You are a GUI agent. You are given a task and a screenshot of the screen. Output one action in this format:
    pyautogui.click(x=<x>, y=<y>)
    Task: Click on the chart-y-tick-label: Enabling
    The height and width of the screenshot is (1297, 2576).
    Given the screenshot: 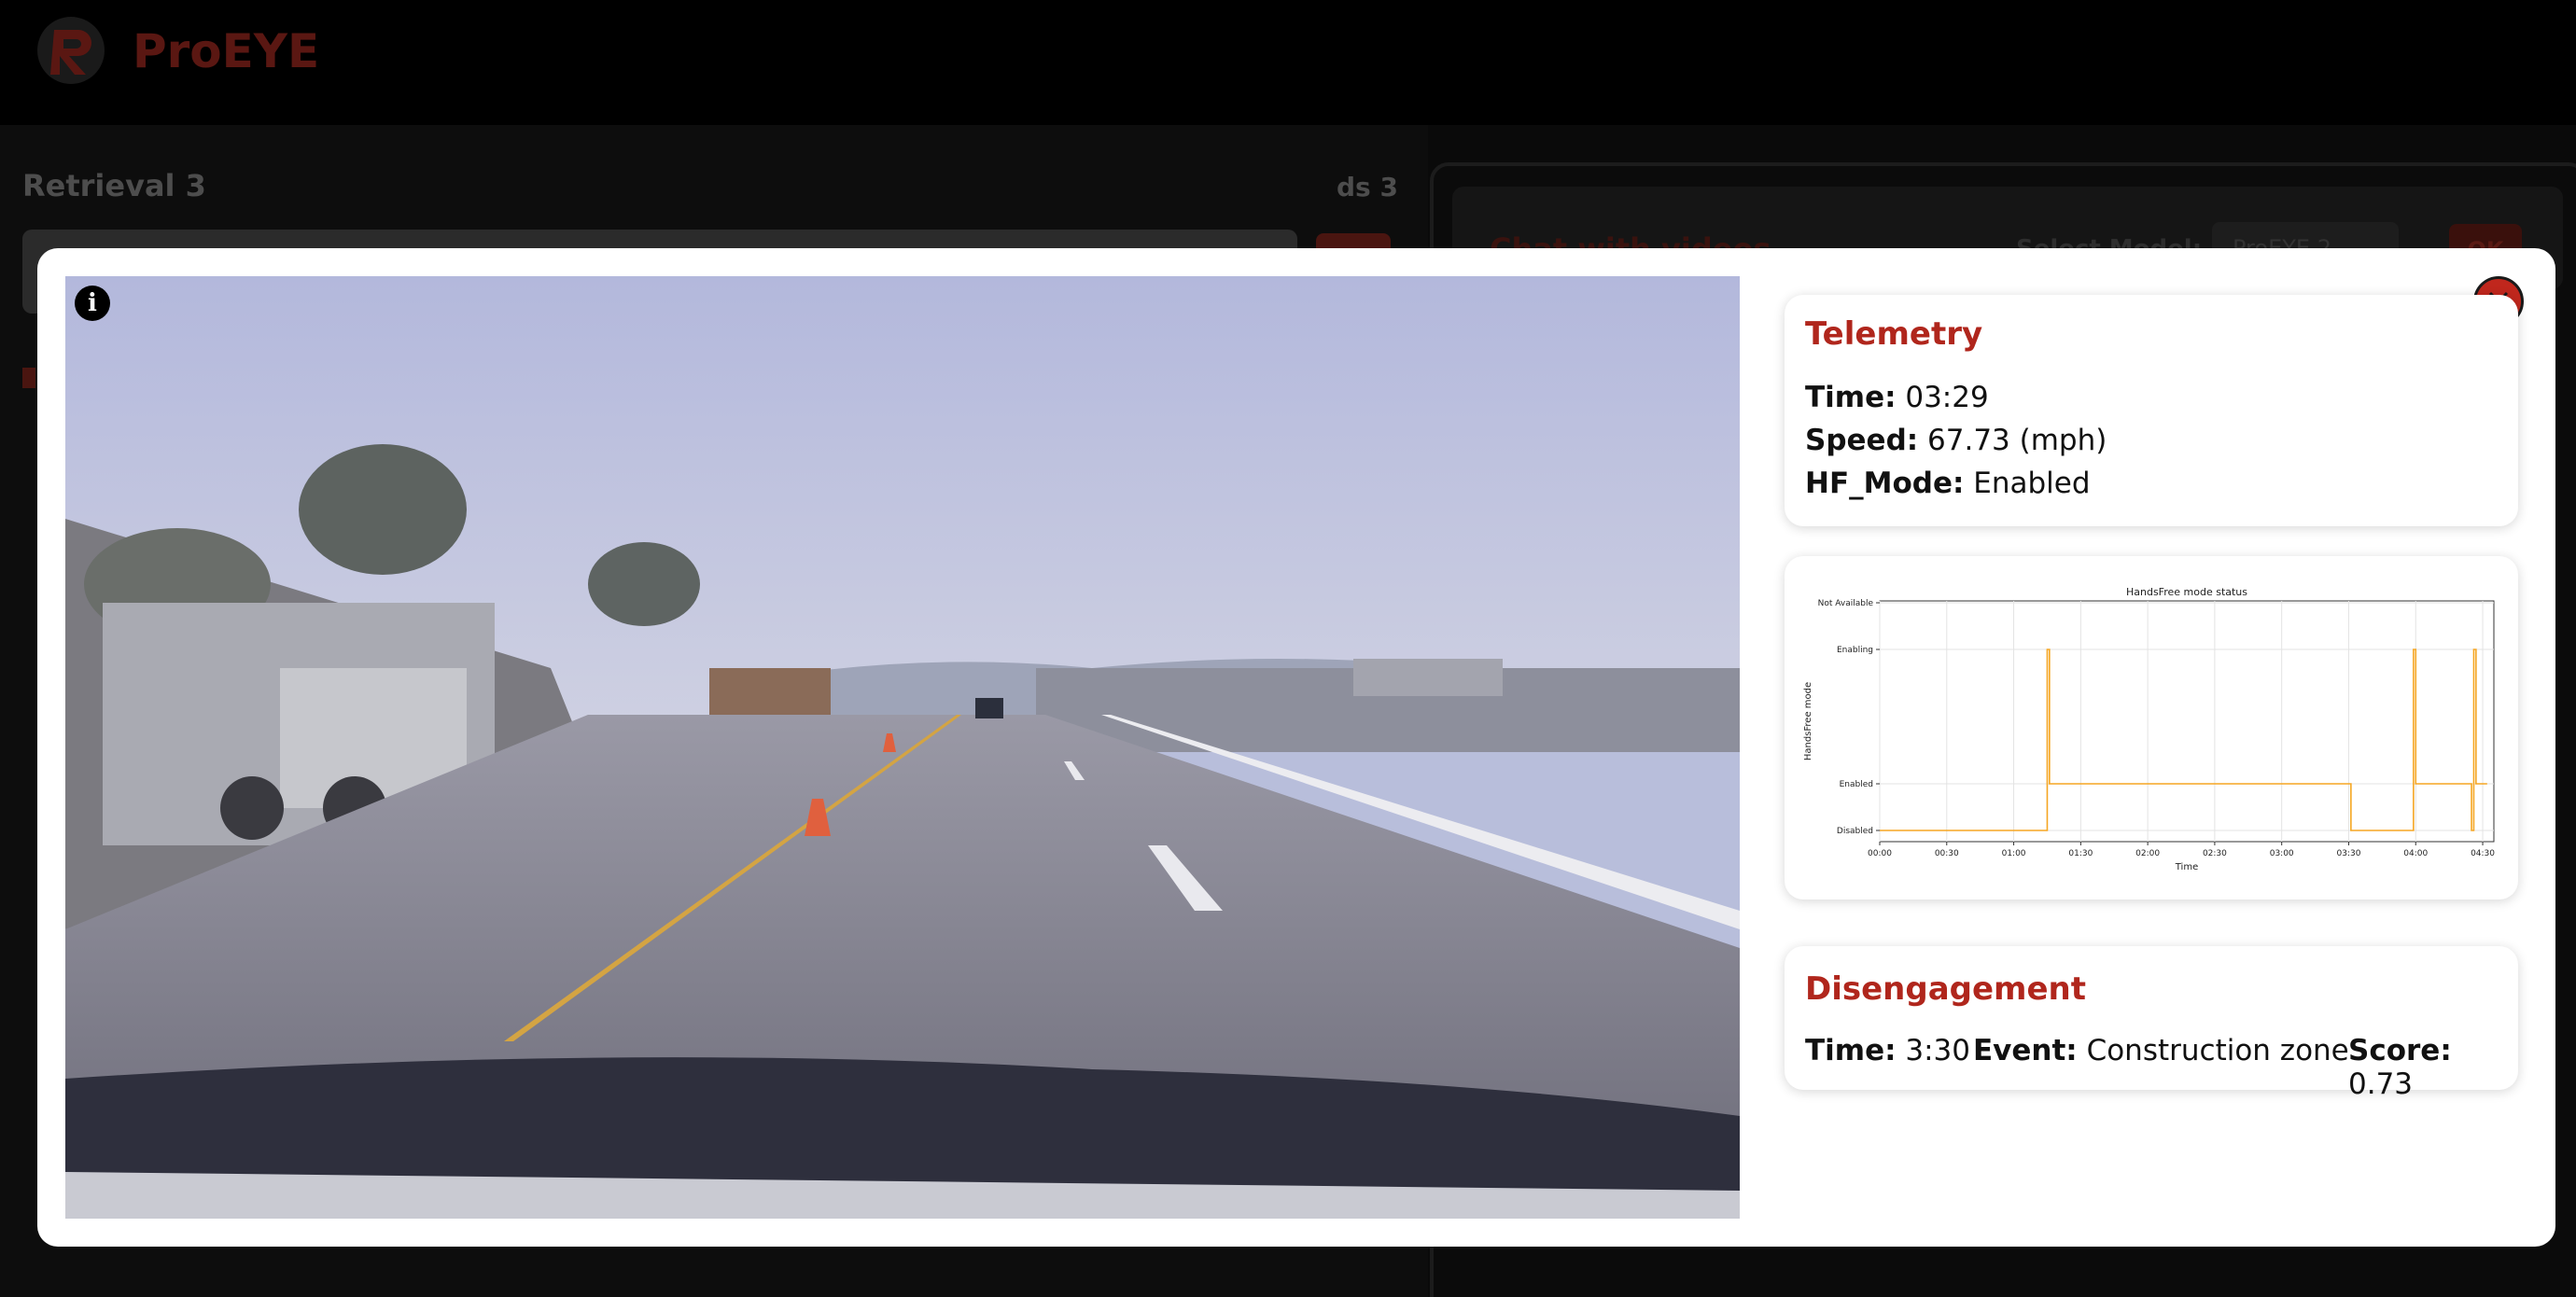 What is the action you would take?
    pyautogui.click(x=1855, y=650)
    